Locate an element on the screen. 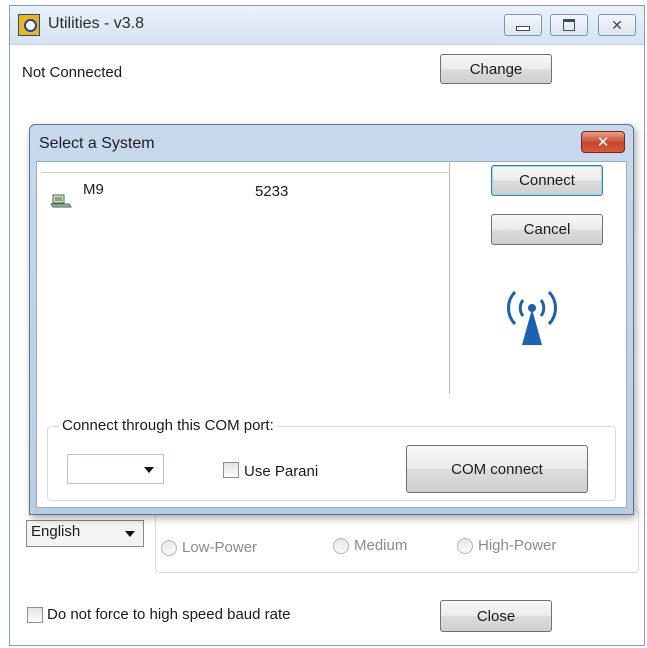 The image size is (647, 648). window-title: Utilities - v3.8 is located at coordinates (96, 23).